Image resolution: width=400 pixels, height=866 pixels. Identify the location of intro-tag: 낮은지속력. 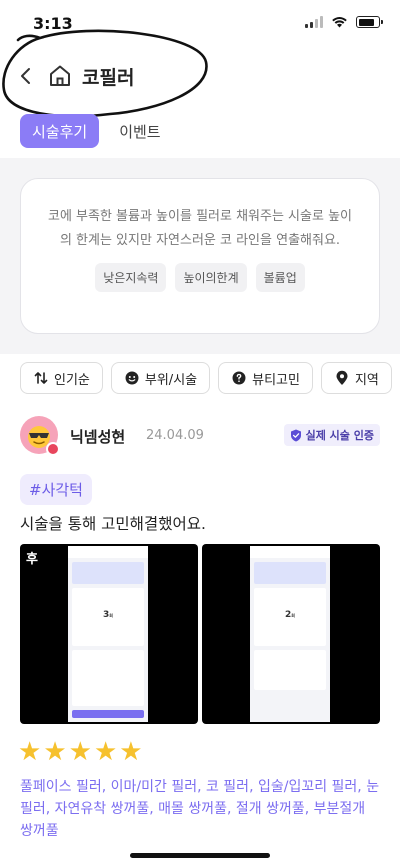
(131, 277).